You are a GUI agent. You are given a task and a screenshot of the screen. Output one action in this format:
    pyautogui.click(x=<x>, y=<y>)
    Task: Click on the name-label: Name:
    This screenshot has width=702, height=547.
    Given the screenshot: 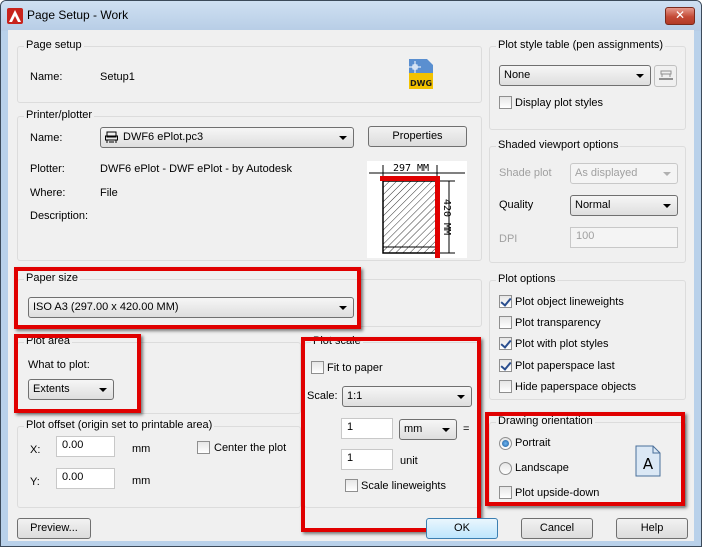 What is the action you would take?
    pyautogui.click(x=46, y=77)
    